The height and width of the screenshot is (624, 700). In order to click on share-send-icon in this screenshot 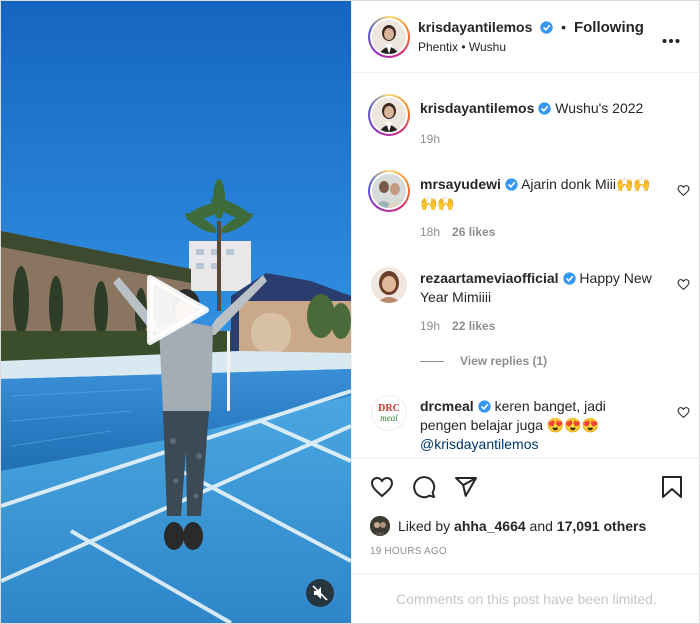, I will do `click(466, 487)`.